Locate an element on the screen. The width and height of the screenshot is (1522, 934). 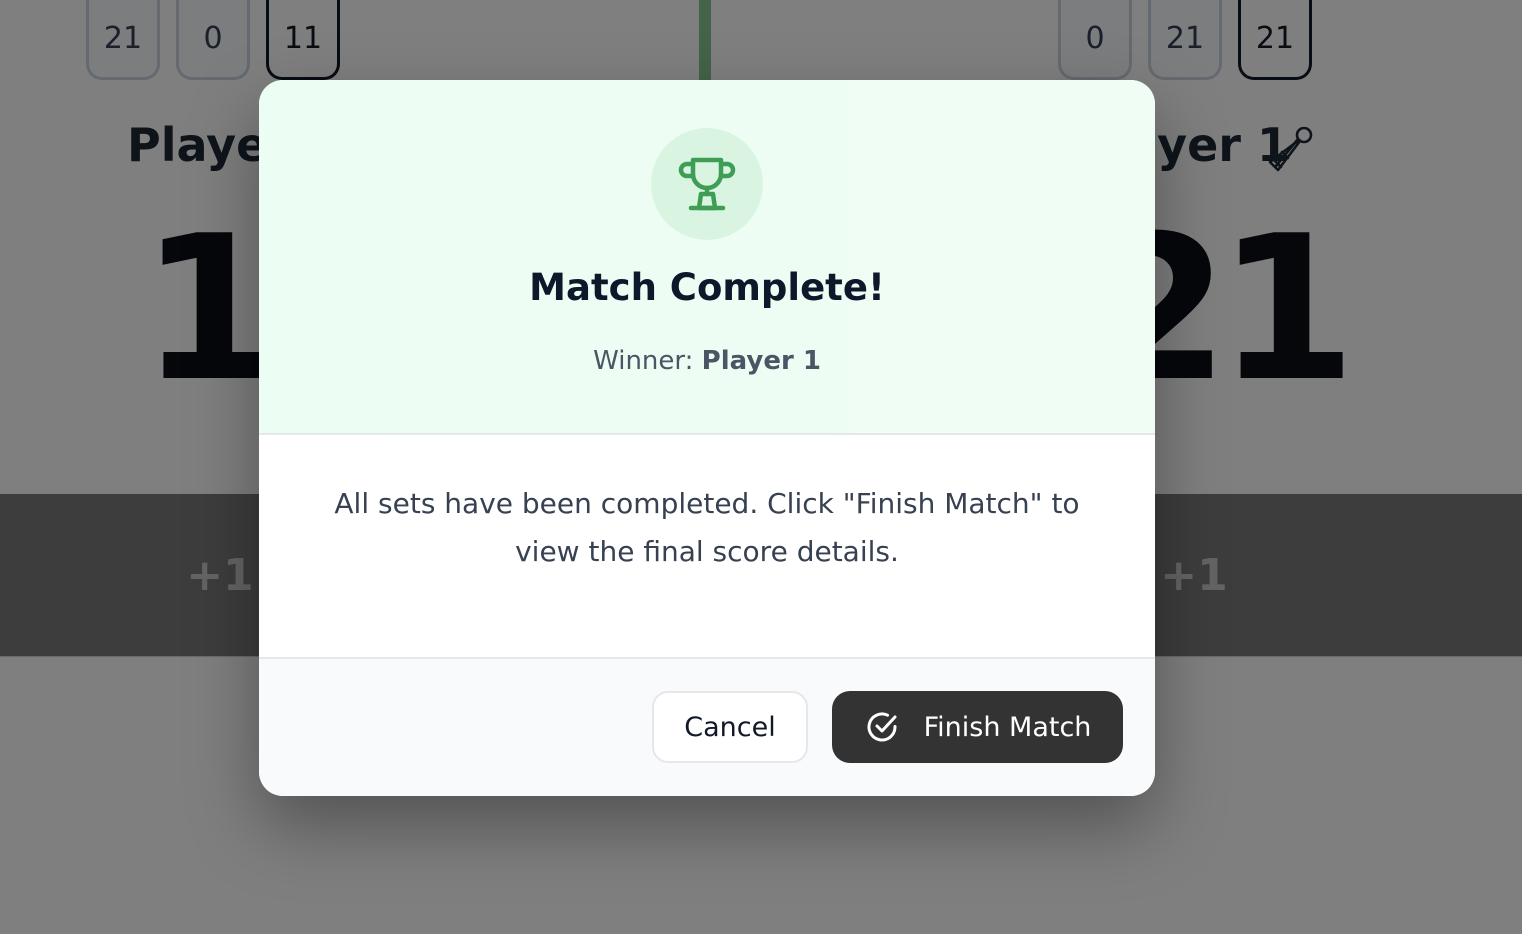
dialog-title: Match Complete! is located at coordinates (707, 287).